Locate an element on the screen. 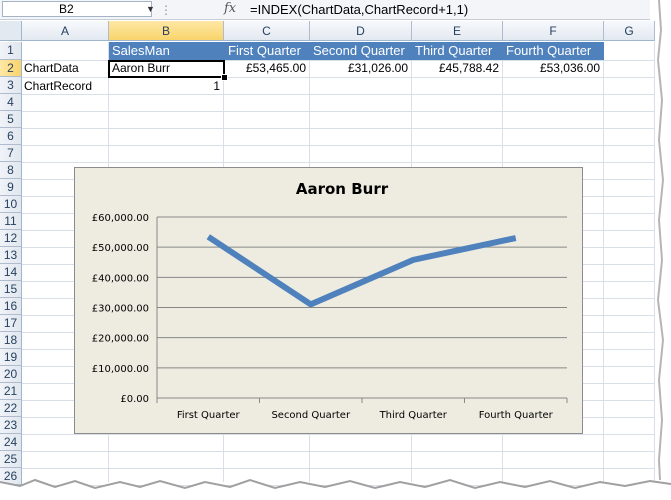  name-box: B2 is located at coordinates (77, 9).